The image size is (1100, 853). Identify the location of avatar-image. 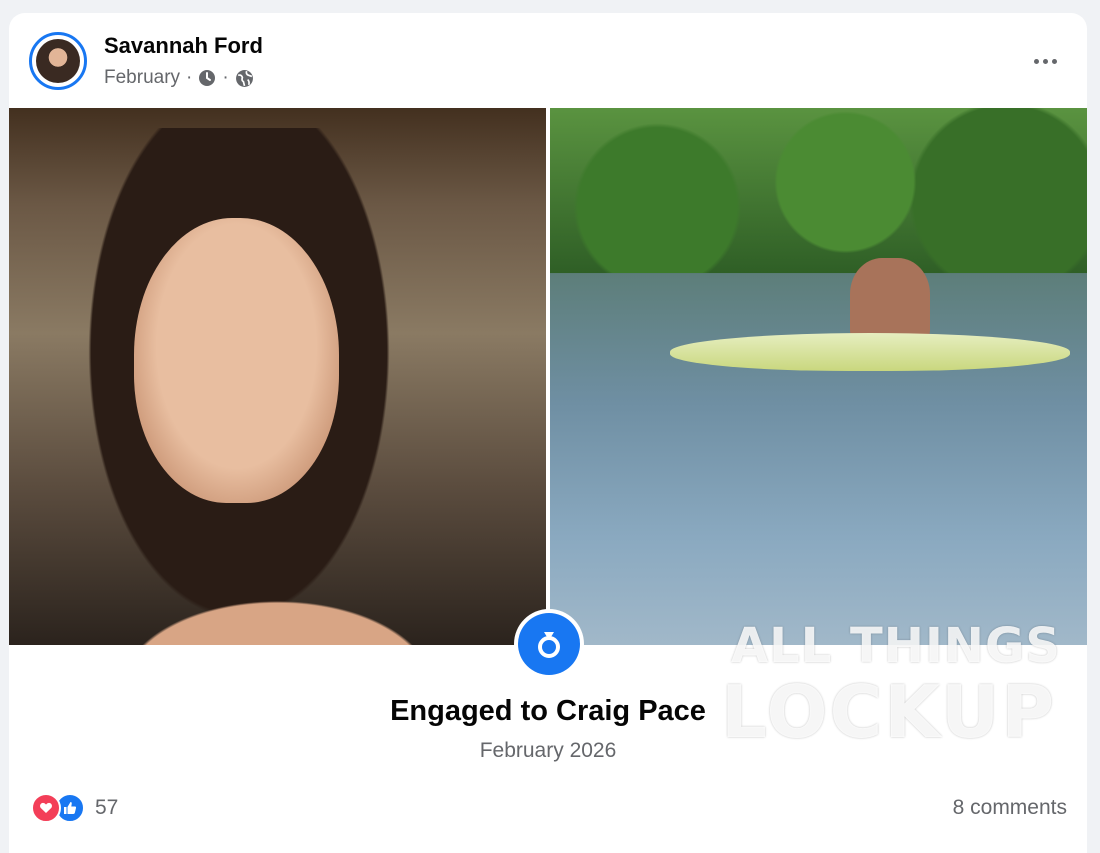
(58, 61).